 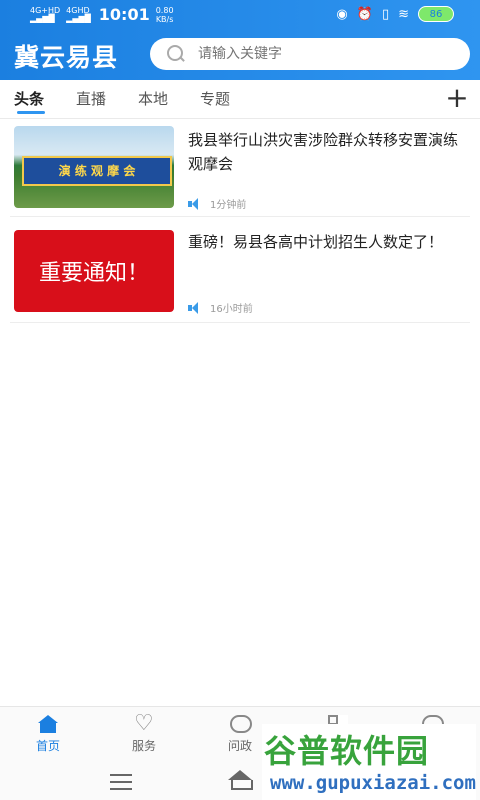 I want to click on nav-service: 服务, so click(x=144, y=732).